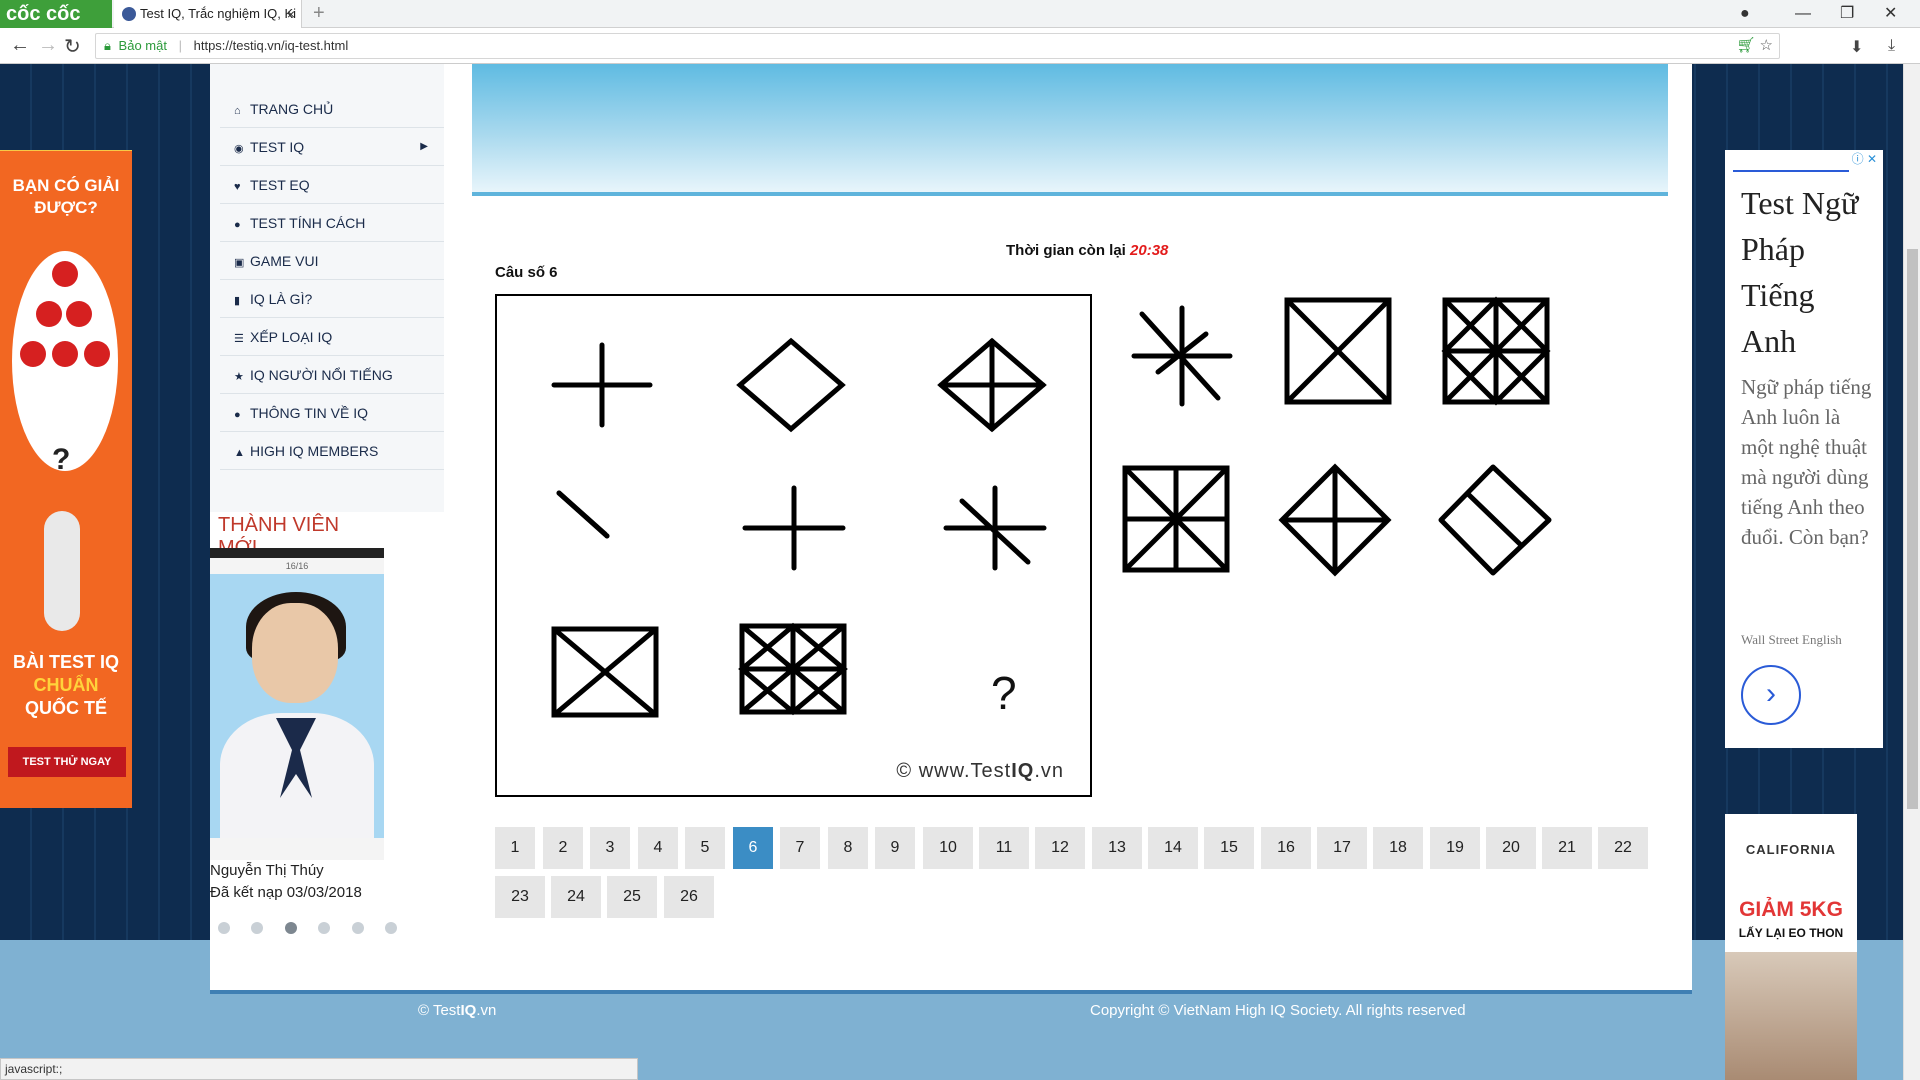  Describe the element at coordinates (62, 571) in the screenshot. I see `thinking-figure` at that location.